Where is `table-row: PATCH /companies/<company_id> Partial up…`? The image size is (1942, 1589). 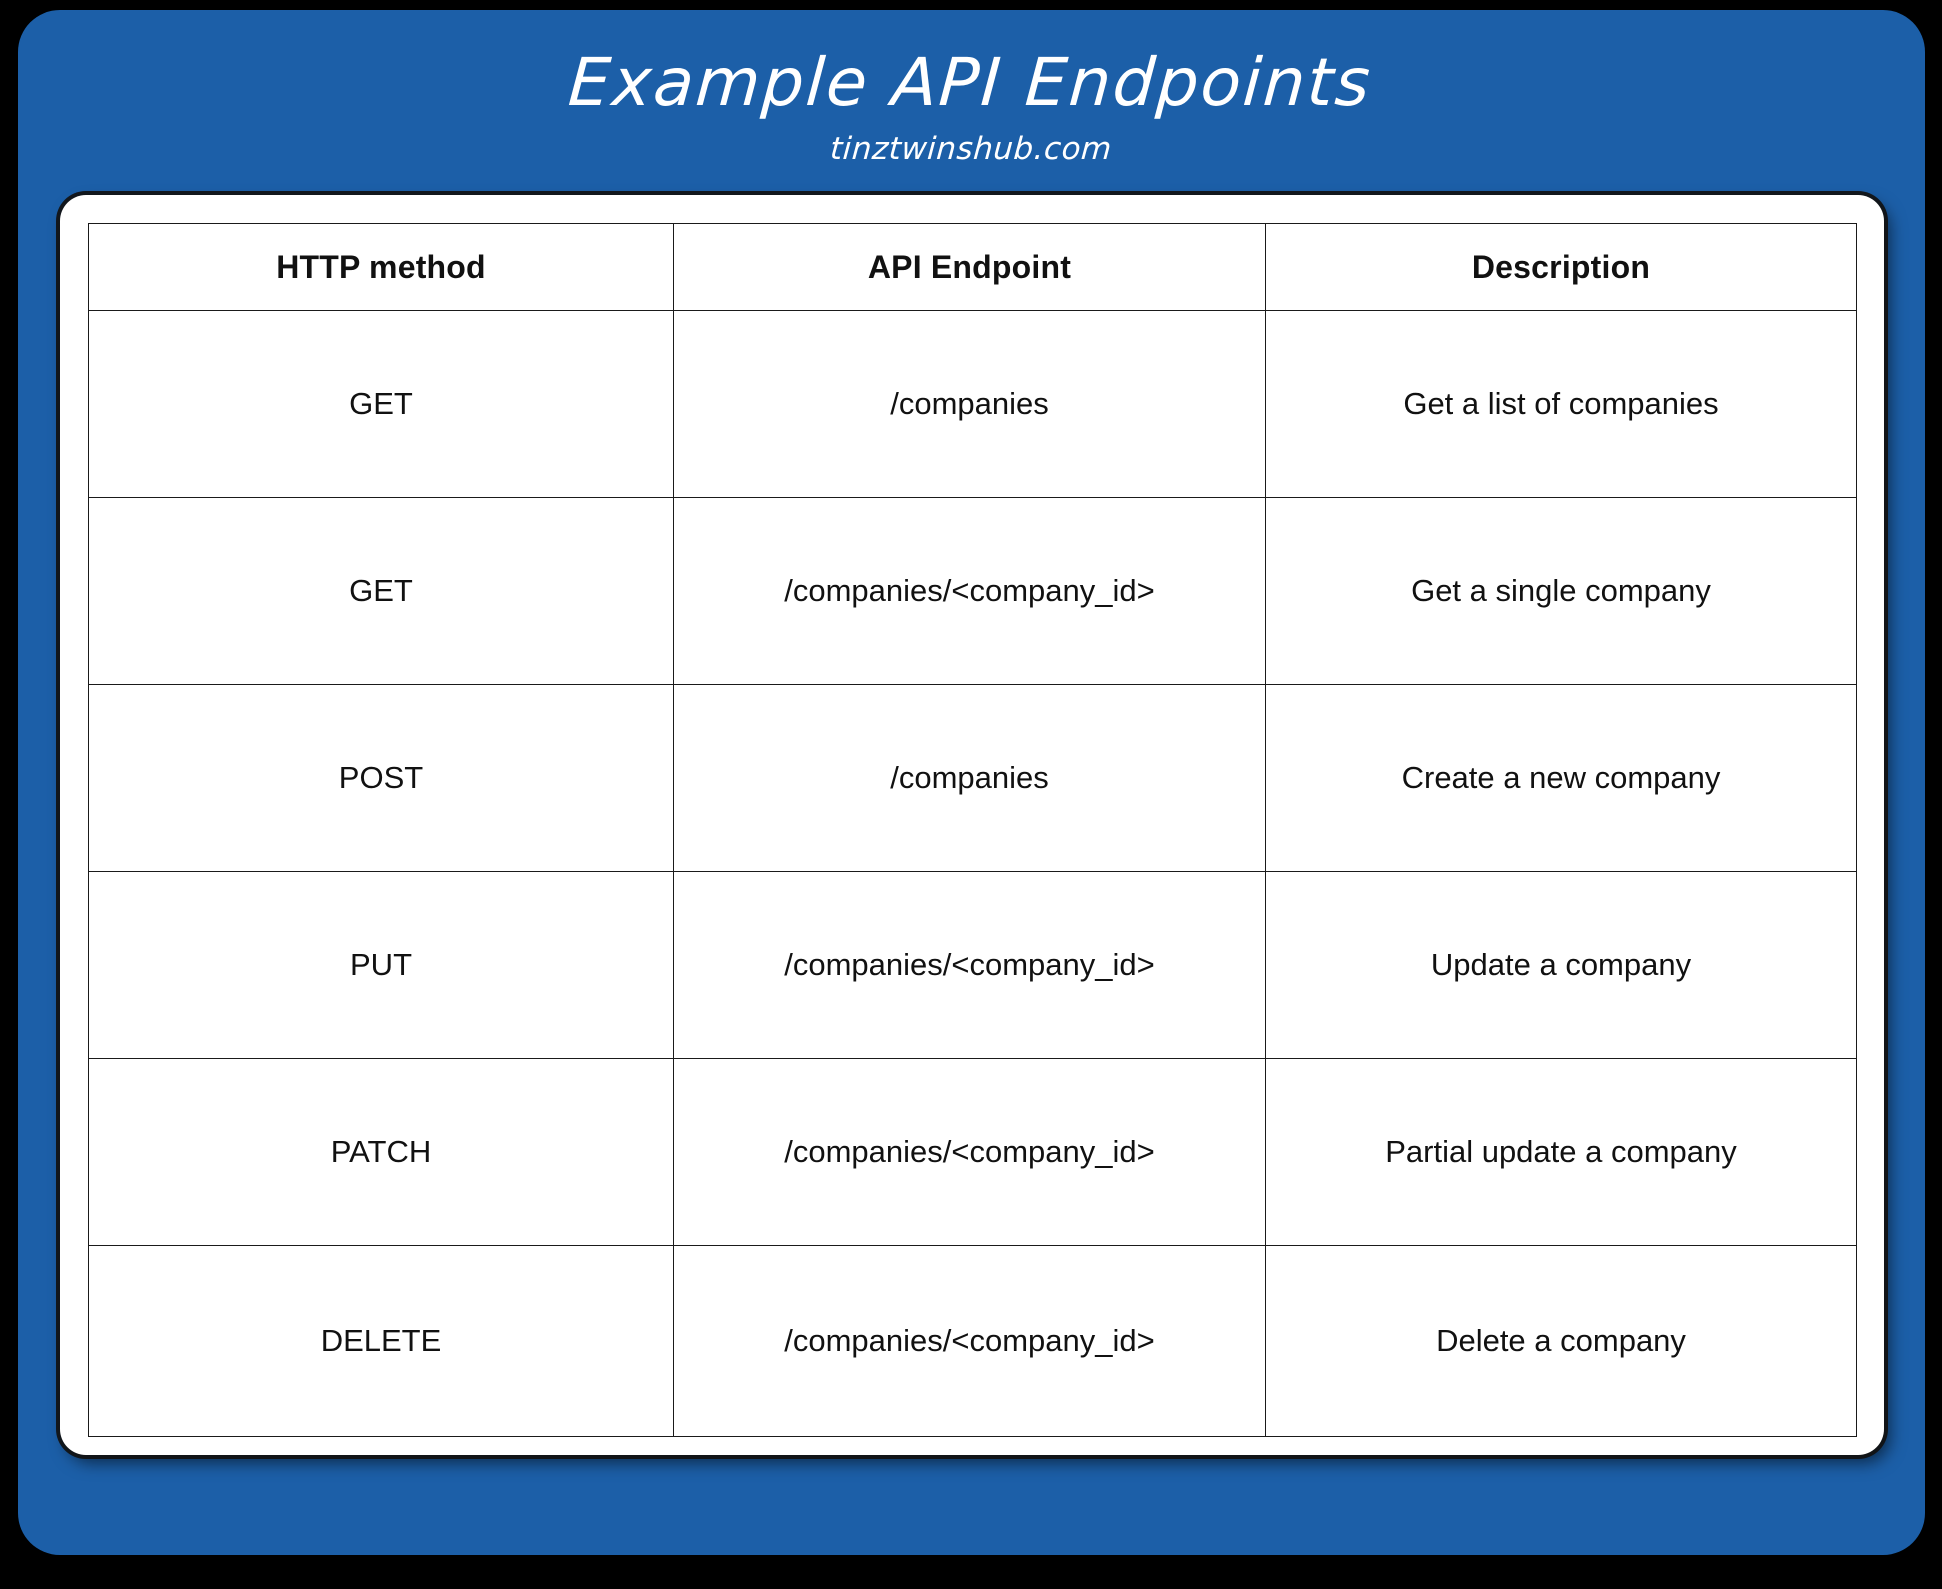 table-row: PATCH /companies/<company_id> Partial up… is located at coordinates (972, 1152).